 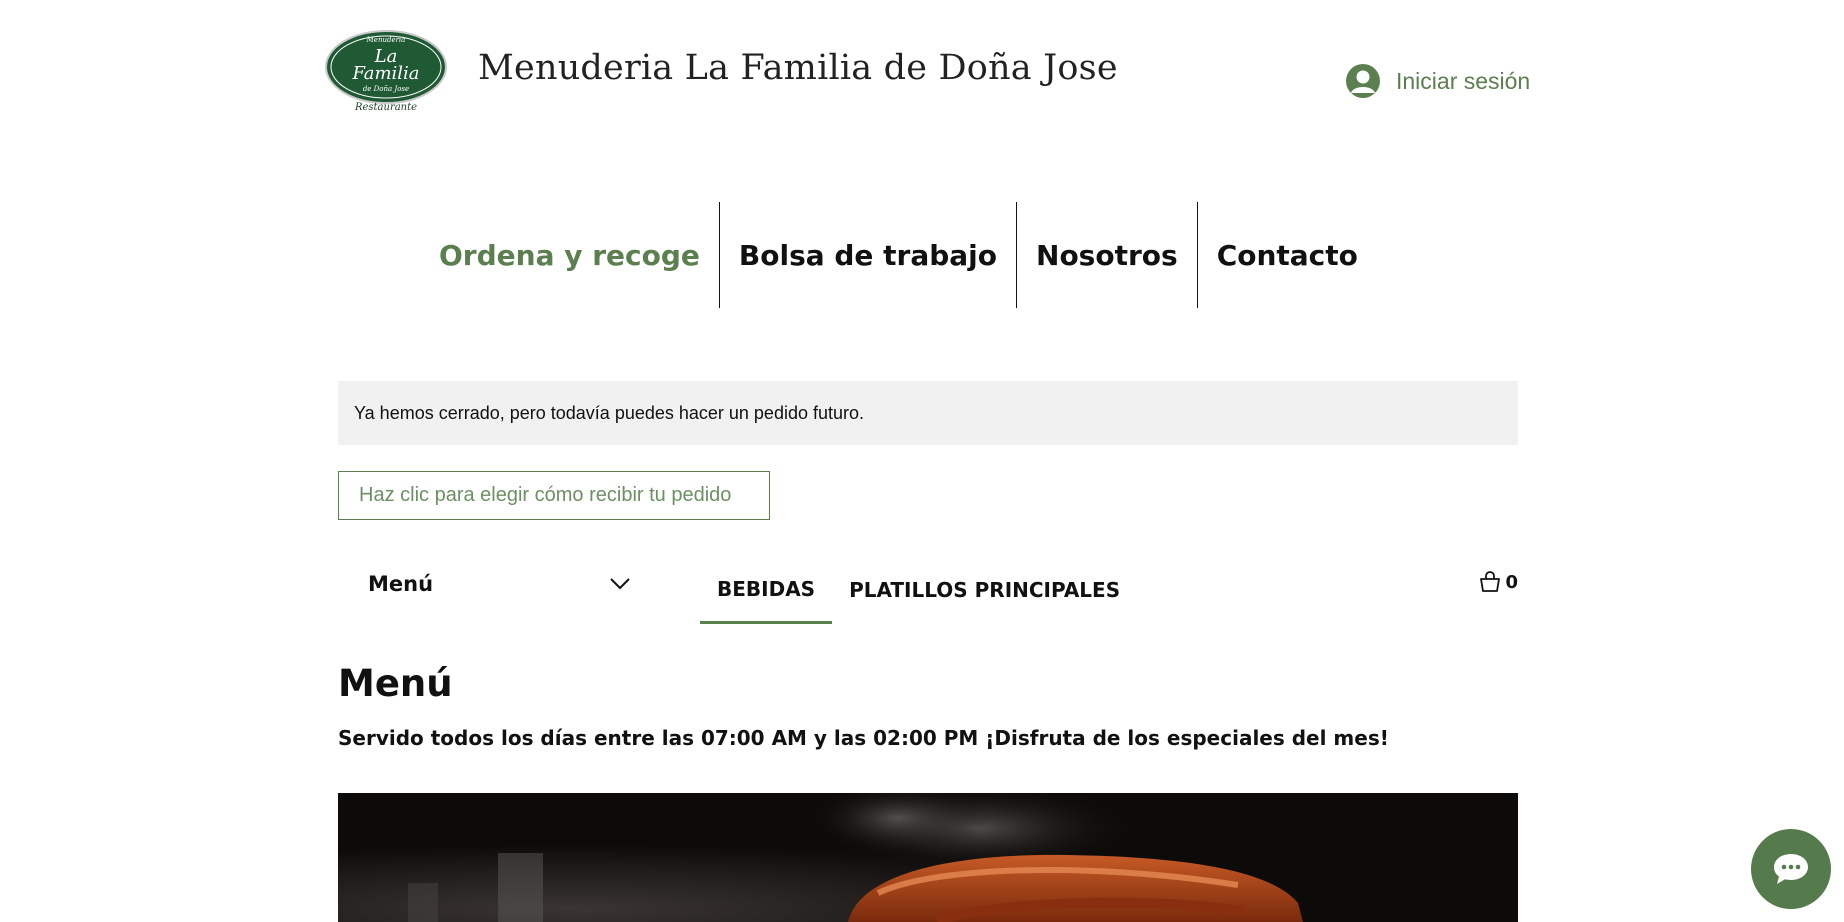 What do you see at coordinates (1463, 80) in the screenshot?
I see `login-label: Iniciar sesión` at bounding box center [1463, 80].